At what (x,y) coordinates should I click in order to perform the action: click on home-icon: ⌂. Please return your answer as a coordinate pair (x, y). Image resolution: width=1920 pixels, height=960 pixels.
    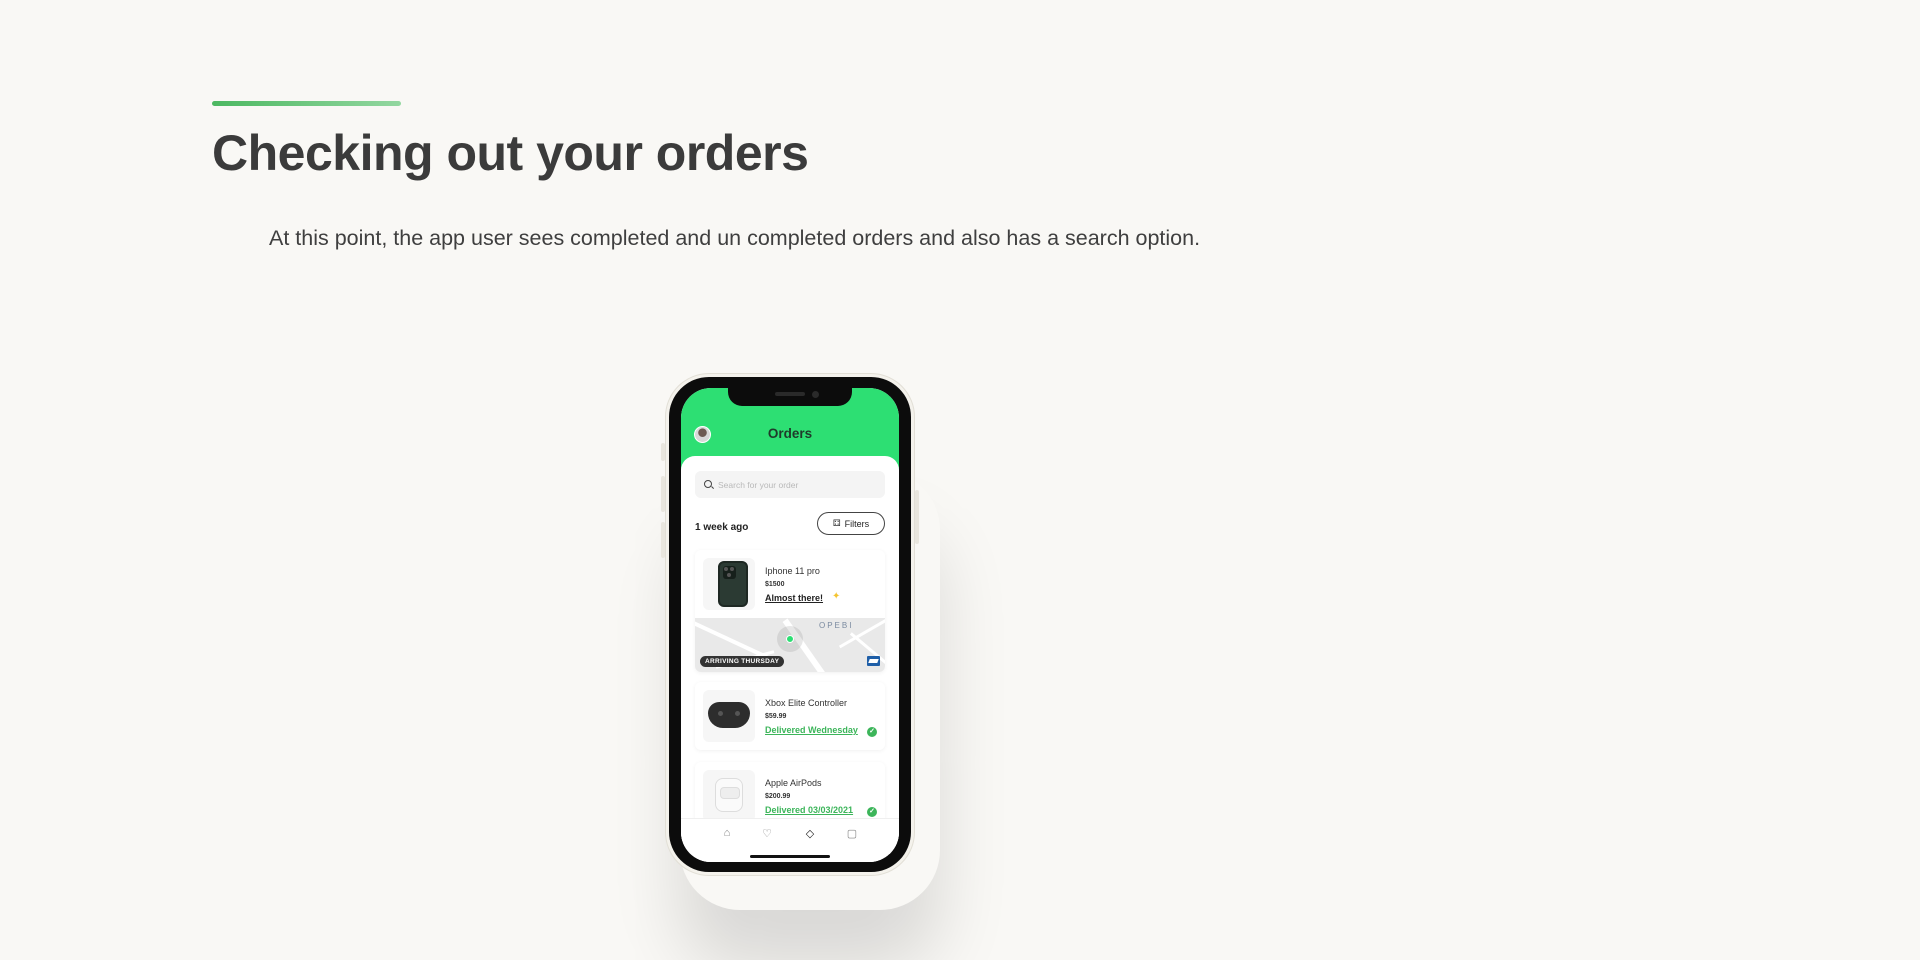
    Looking at the image, I should click on (727, 833).